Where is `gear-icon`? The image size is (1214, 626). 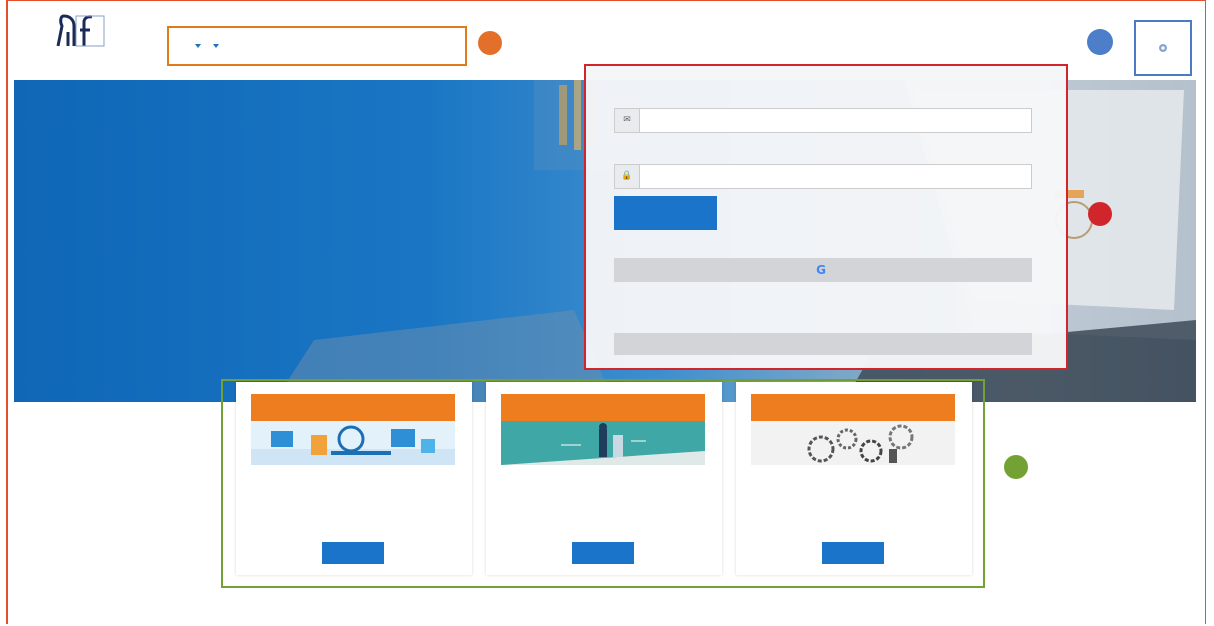 gear-icon is located at coordinates (1163, 48).